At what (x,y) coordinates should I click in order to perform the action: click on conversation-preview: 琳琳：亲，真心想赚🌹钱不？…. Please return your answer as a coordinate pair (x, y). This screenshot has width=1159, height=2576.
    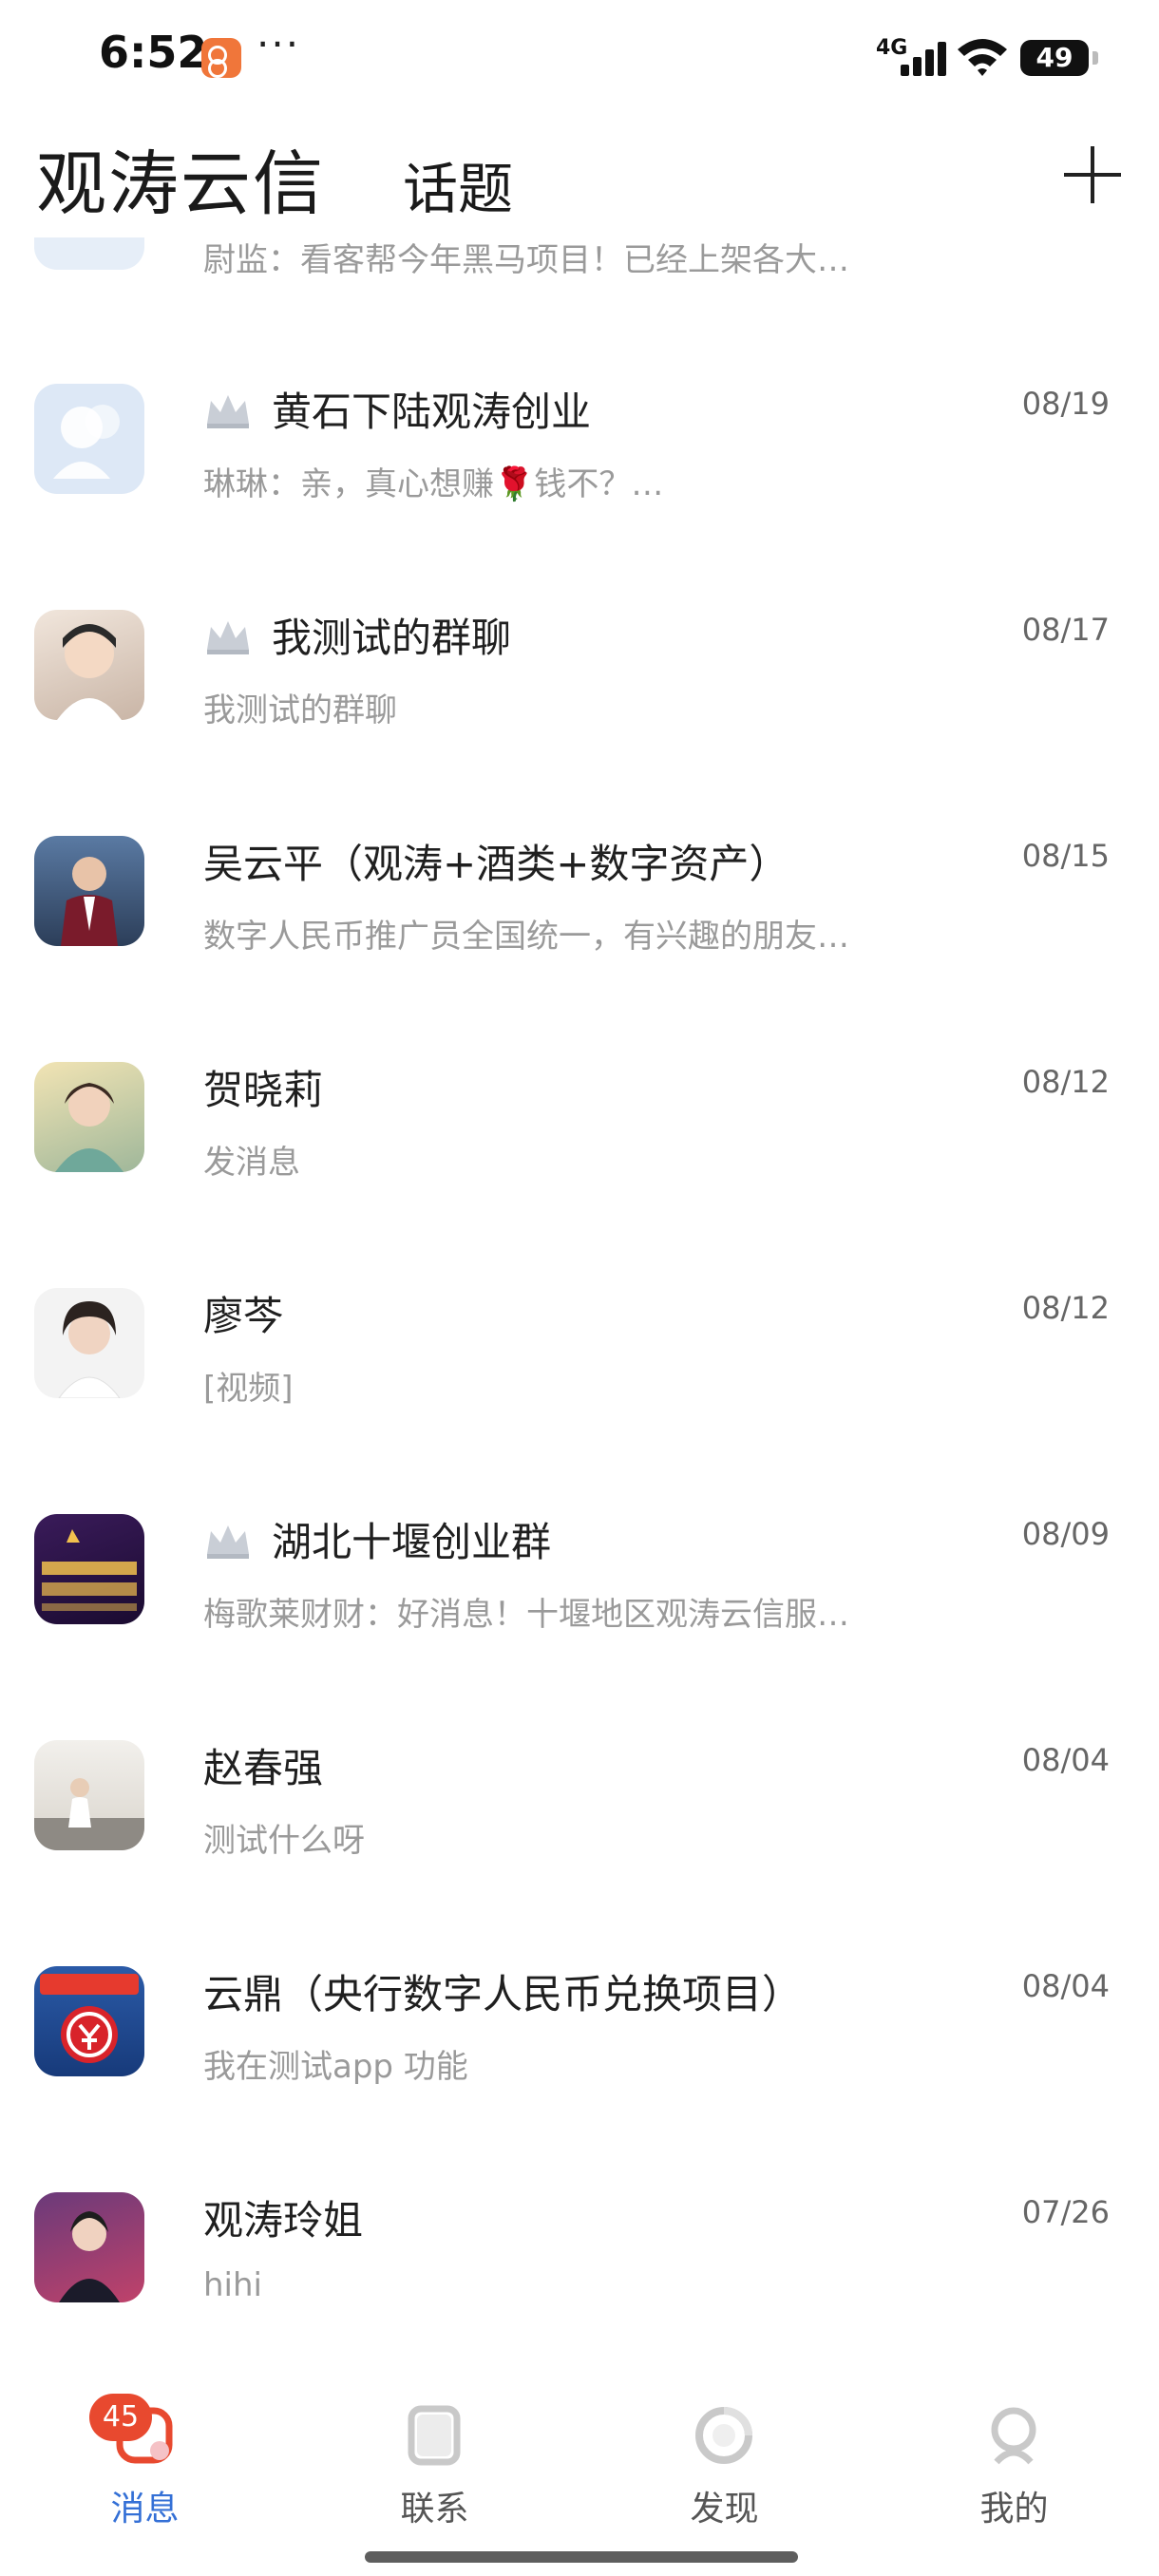
    Looking at the image, I should click on (433, 484).